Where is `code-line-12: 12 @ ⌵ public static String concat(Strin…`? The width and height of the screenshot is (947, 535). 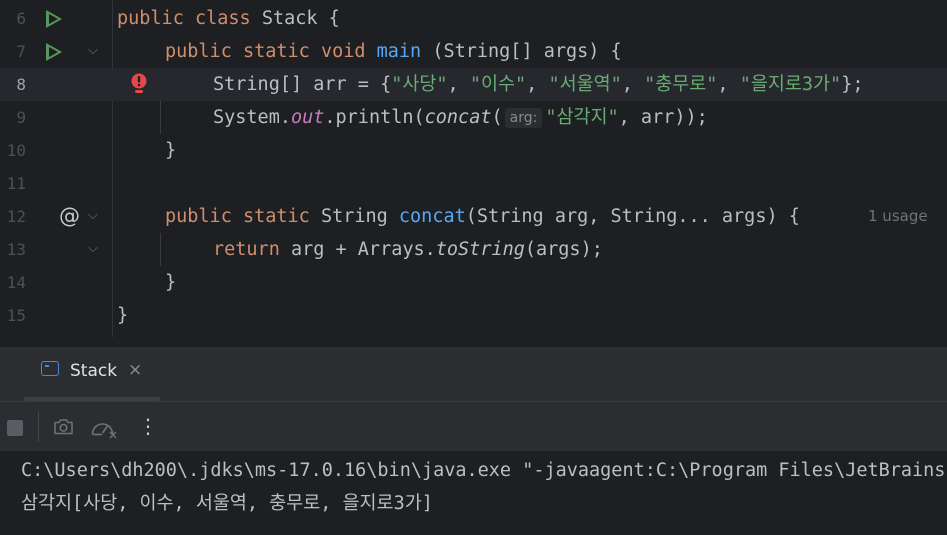
code-line-12: 12 @ ⌵ public static String concat(Strin… is located at coordinates (473, 216).